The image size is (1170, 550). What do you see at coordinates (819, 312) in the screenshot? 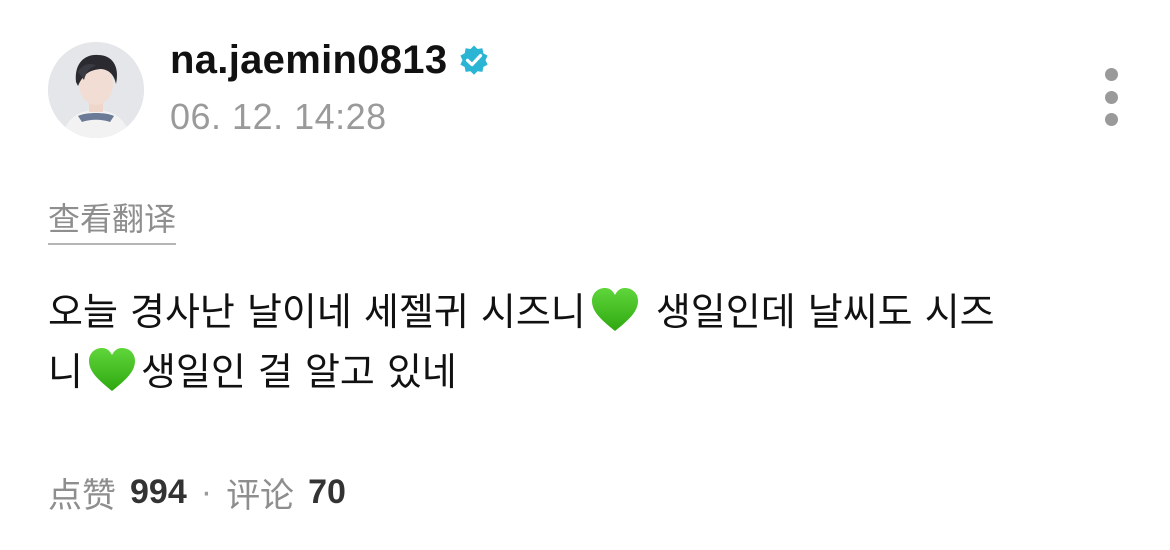
I see `post-text-segment: 생일인데 날씨도 시즈` at bounding box center [819, 312].